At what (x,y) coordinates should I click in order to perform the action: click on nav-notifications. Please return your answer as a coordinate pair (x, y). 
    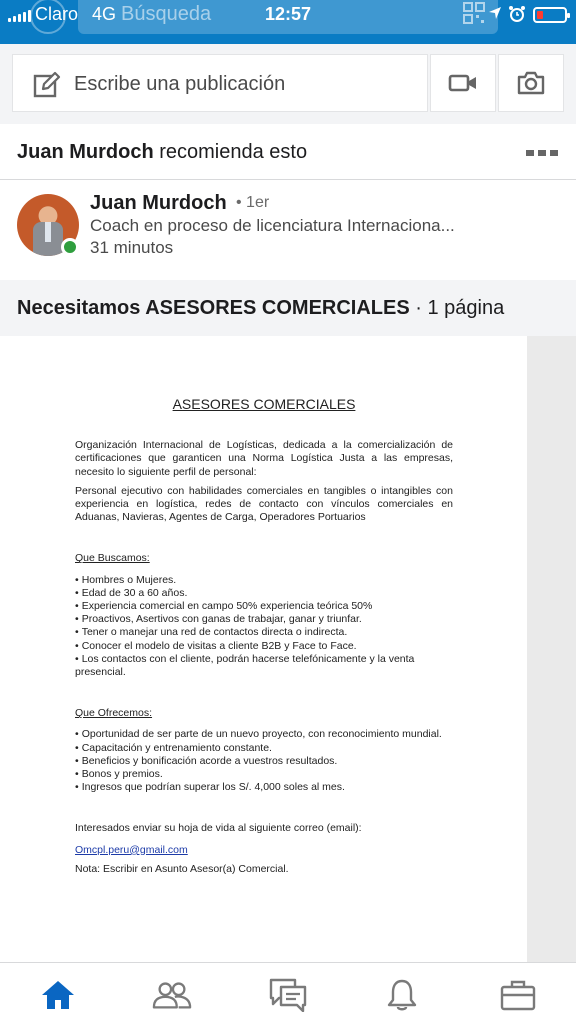
    Looking at the image, I should click on (402, 995).